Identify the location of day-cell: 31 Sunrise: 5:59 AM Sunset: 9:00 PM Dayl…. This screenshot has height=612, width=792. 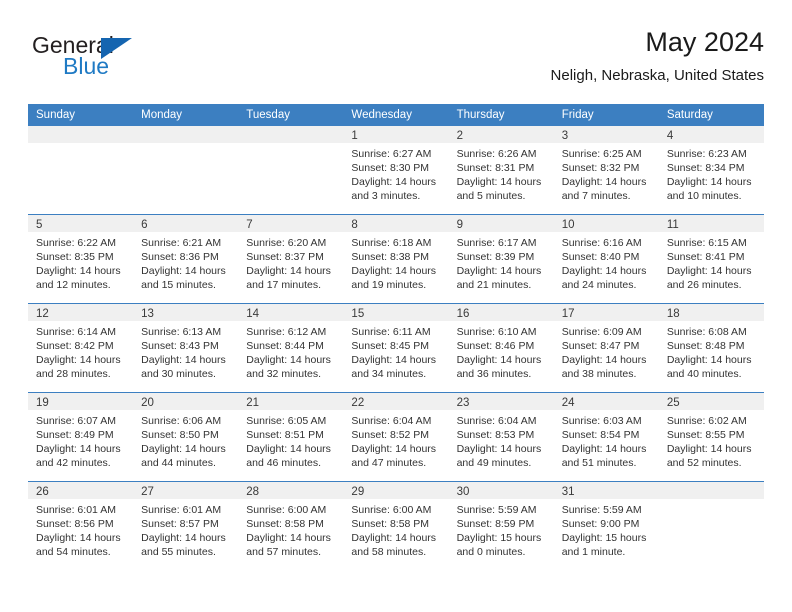
(606, 526).